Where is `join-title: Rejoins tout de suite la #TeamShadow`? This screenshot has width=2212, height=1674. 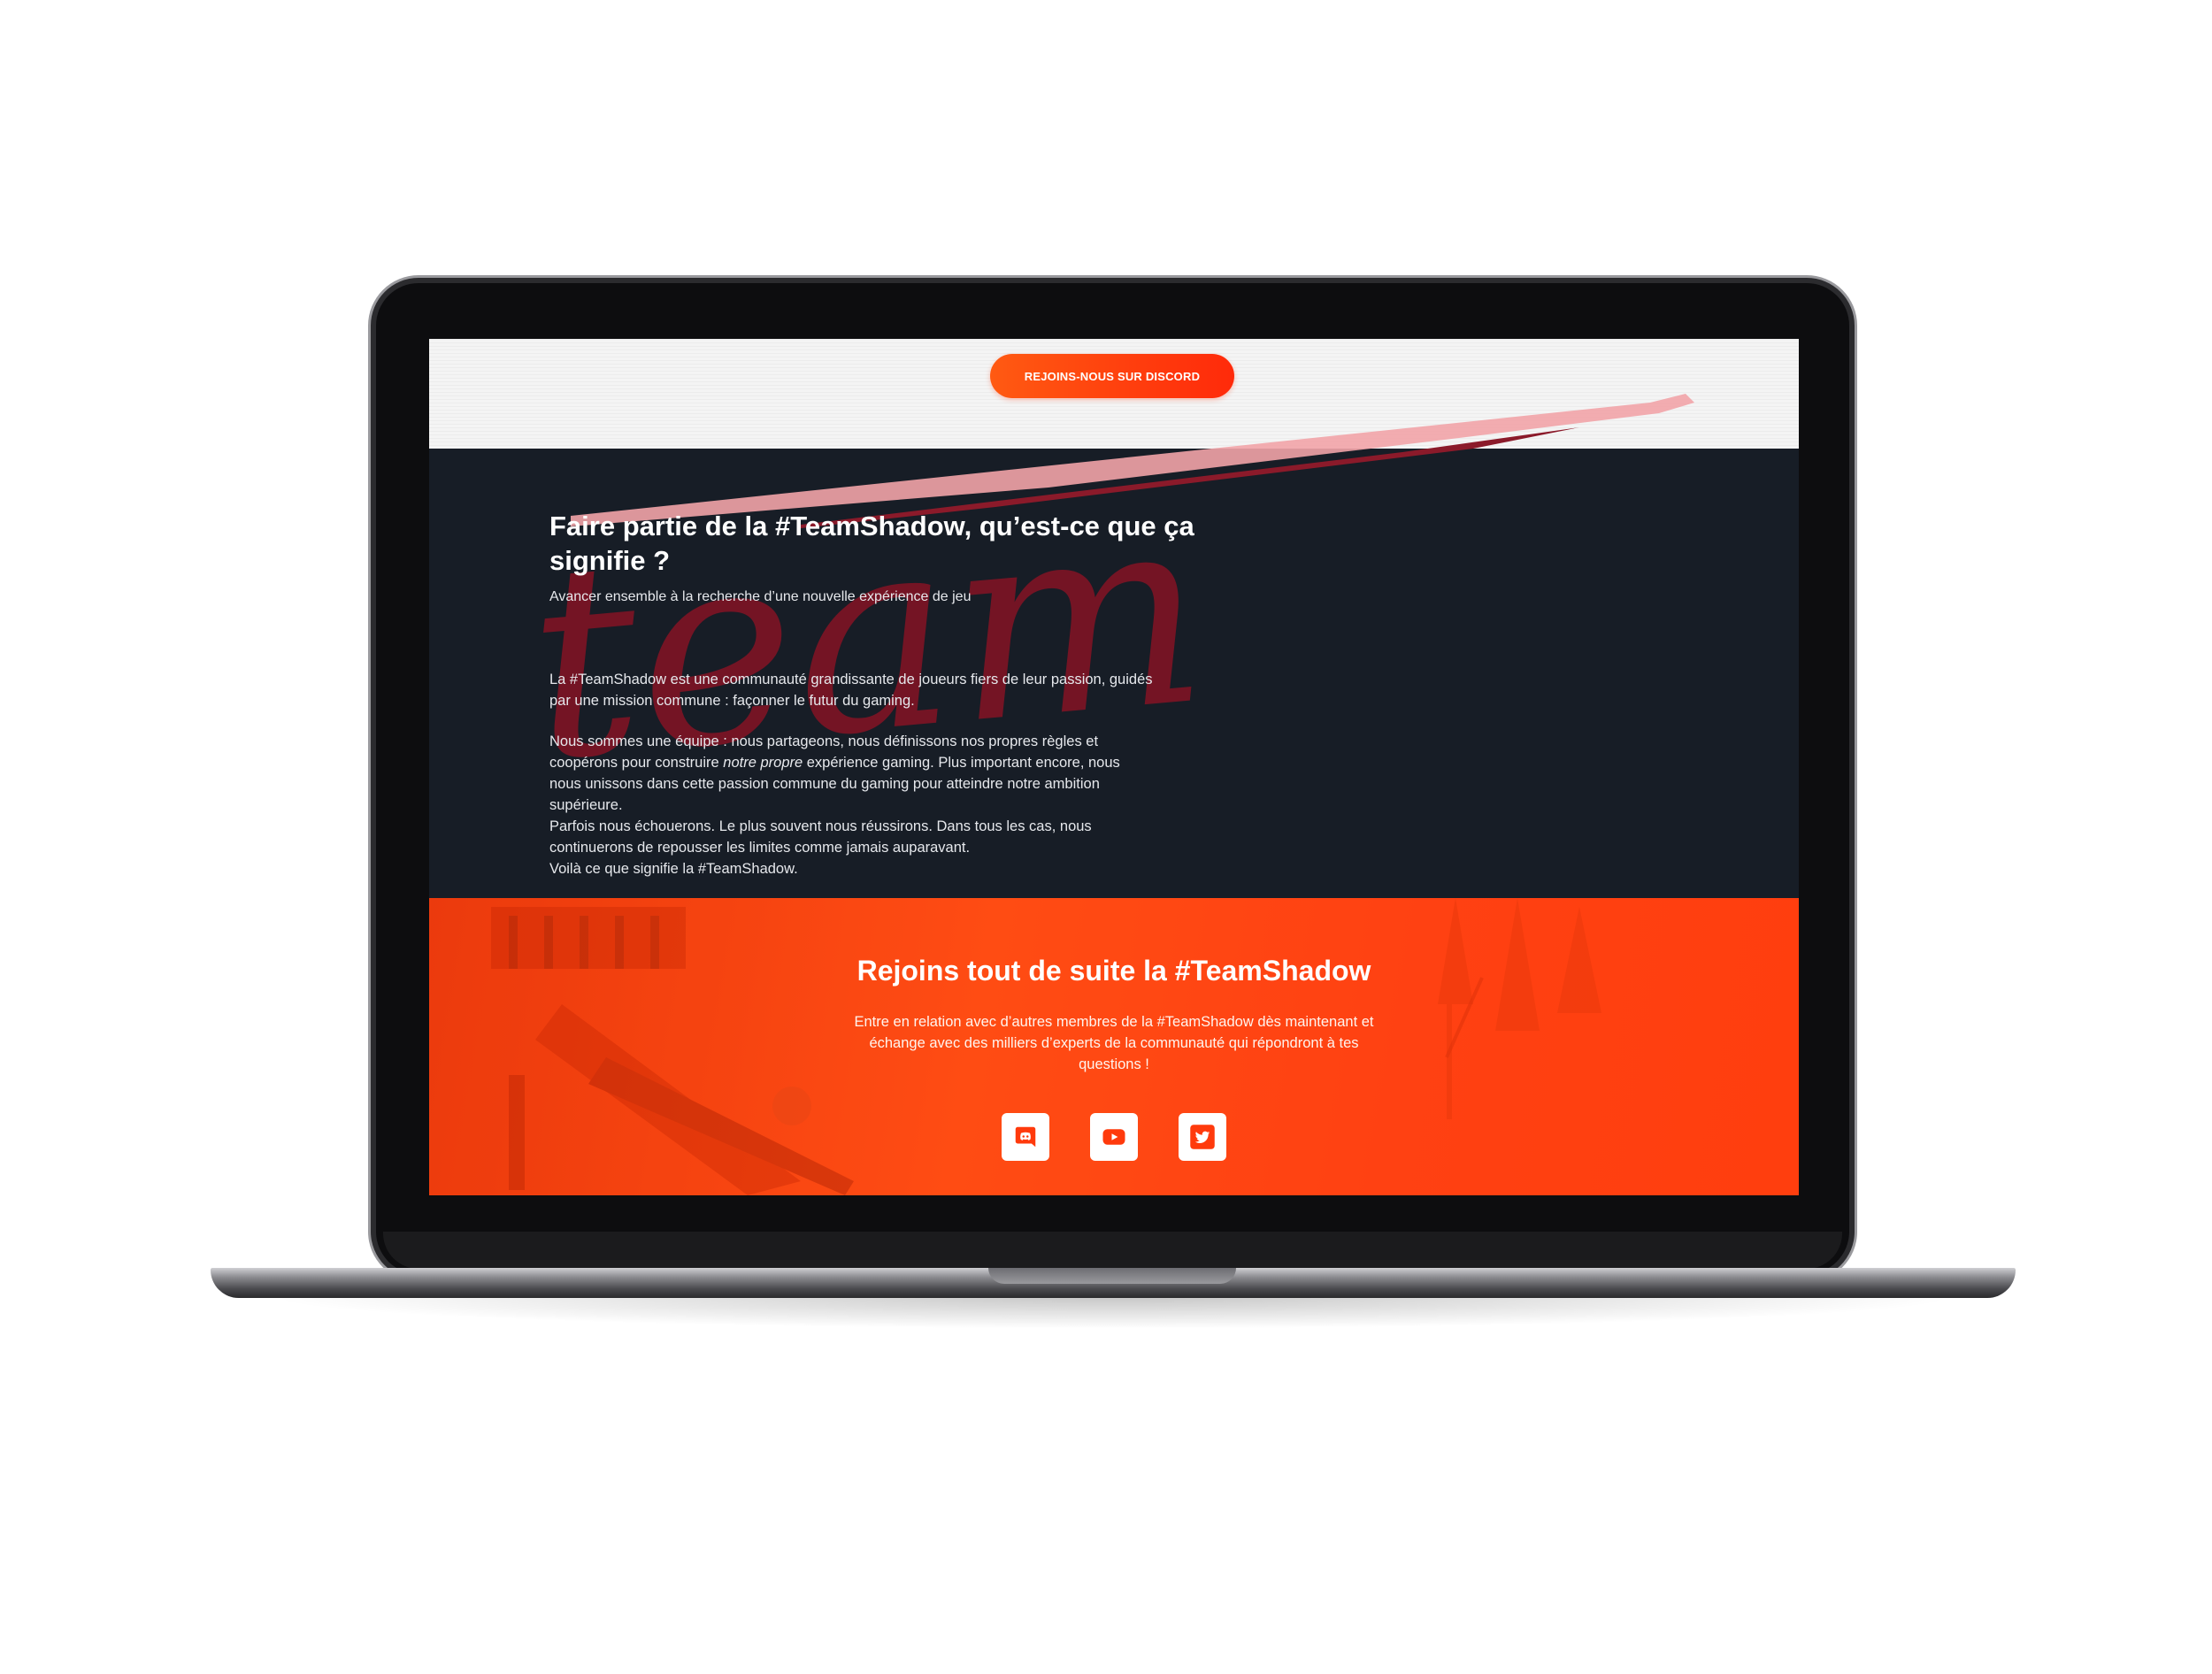
join-title: Rejoins tout de suite la #TeamShadow is located at coordinates (1113, 971).